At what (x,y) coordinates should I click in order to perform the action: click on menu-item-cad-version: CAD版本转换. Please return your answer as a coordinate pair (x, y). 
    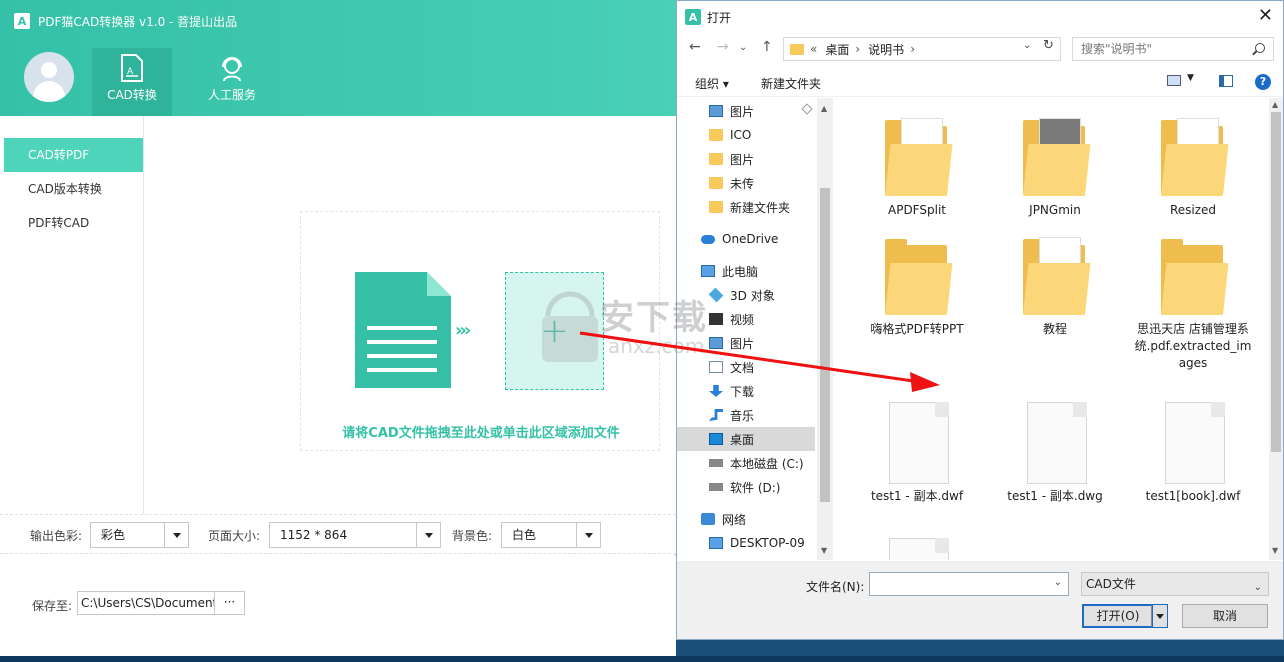
    Looking at the image, I should click on (73, 189).